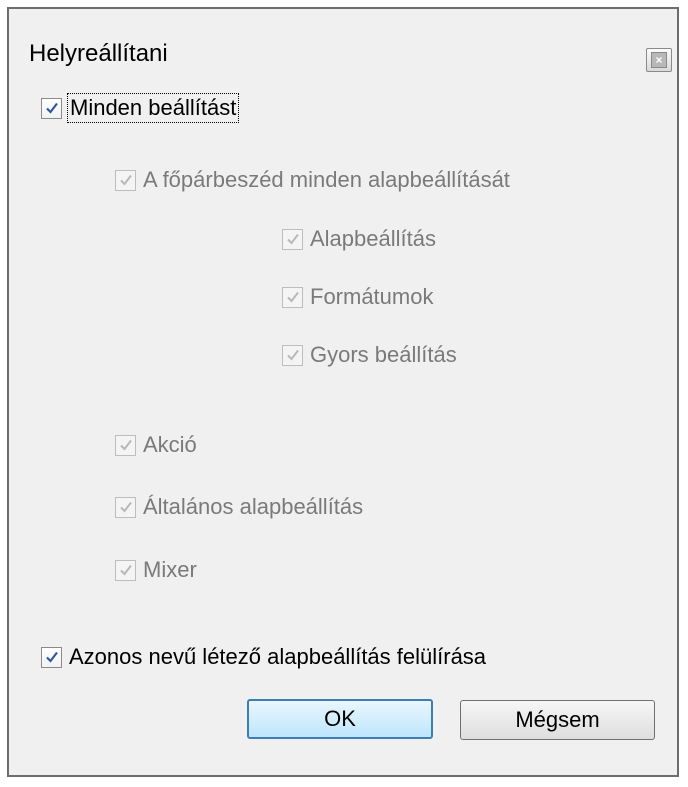 Image resolution: width=688 pixels, height=787 pixels. Describe the element at coordinates (373, 238) in the screenshot. I see `preset-label: Alapbeállítás` at that location.